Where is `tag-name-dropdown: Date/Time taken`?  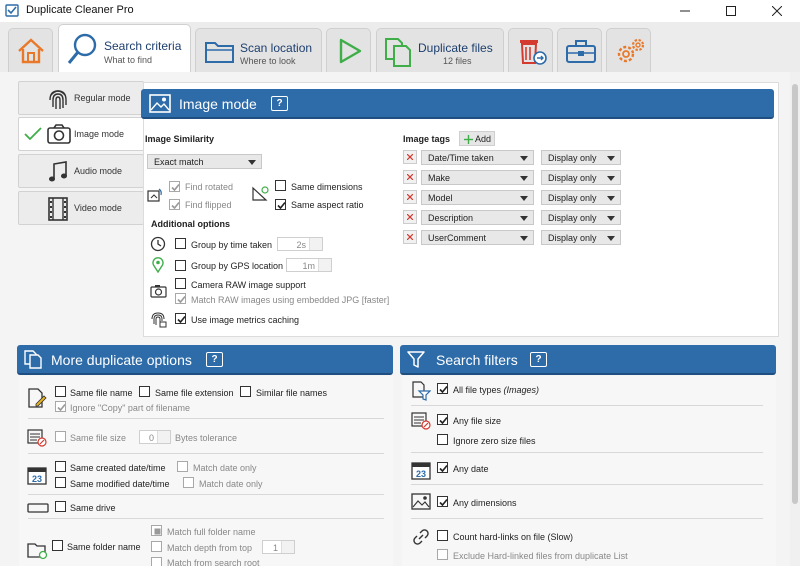
tag-name-dropdown: Date/Time taken is located at coordinates (477, 157).